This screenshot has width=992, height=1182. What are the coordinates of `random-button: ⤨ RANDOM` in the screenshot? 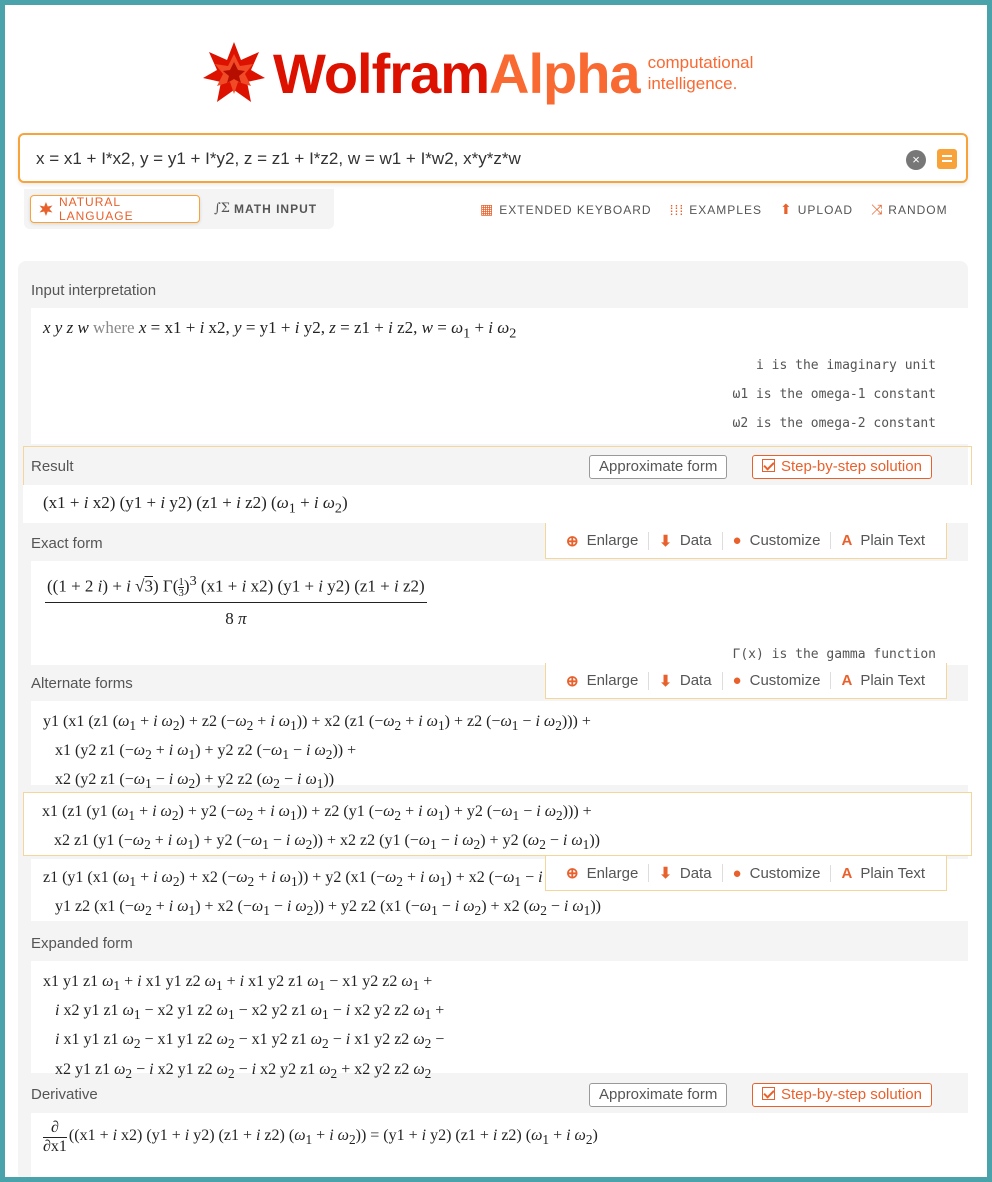 It's located at (909, 209).